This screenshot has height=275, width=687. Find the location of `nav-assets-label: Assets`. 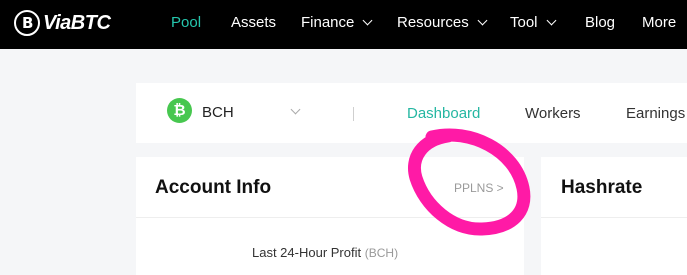

nav-assets-label: Assets is located at coordinates (254, 22).